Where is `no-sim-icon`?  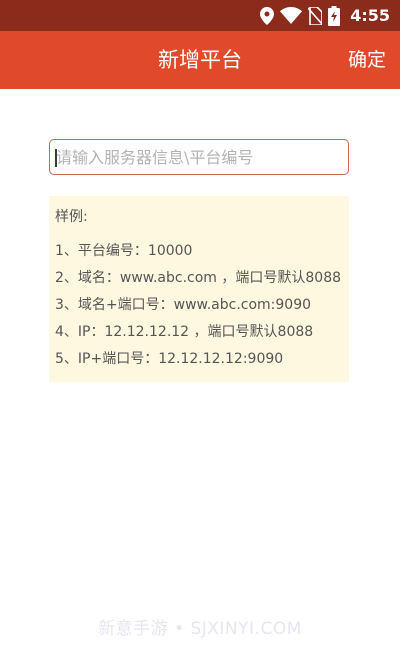
no-sim-icon is located at coordinates (315, 15).